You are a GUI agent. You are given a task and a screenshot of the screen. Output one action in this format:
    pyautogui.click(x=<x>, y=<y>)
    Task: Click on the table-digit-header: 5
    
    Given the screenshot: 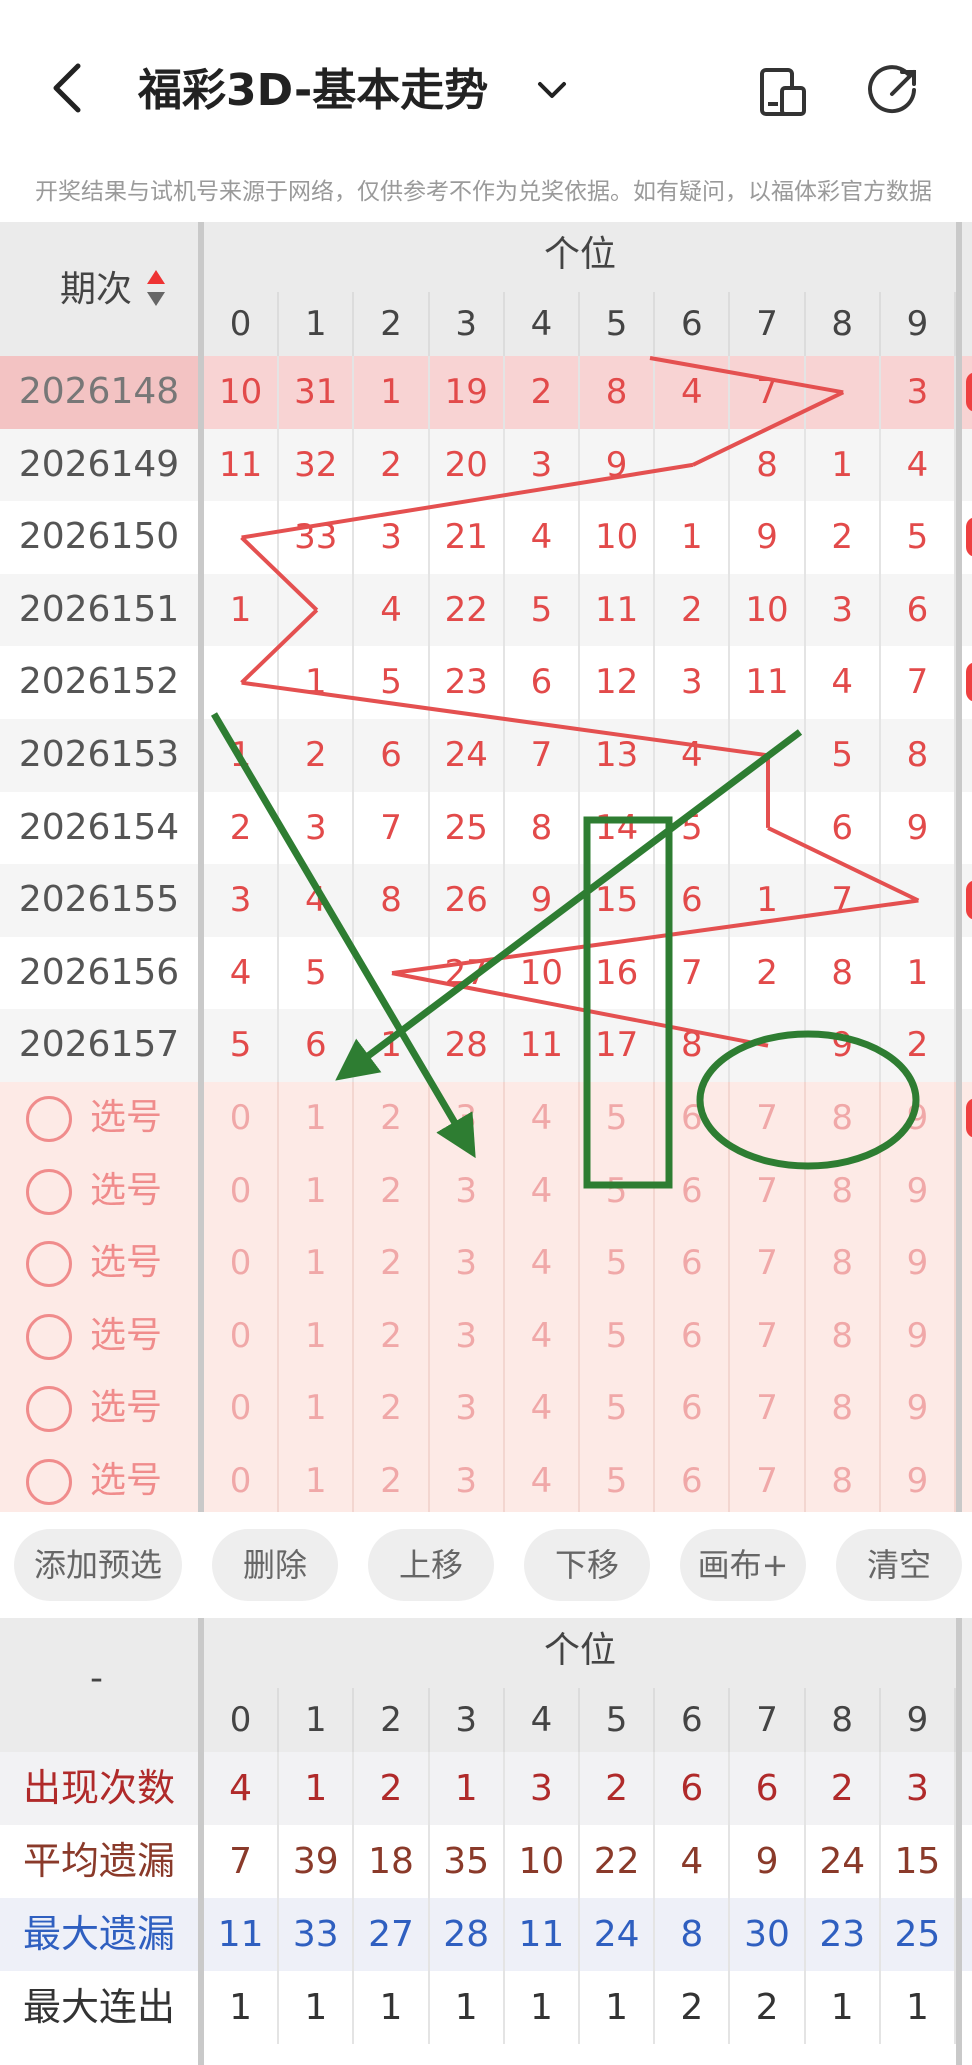 What is the action you would take?
    pyautogui.click(x=618, y=324)
    